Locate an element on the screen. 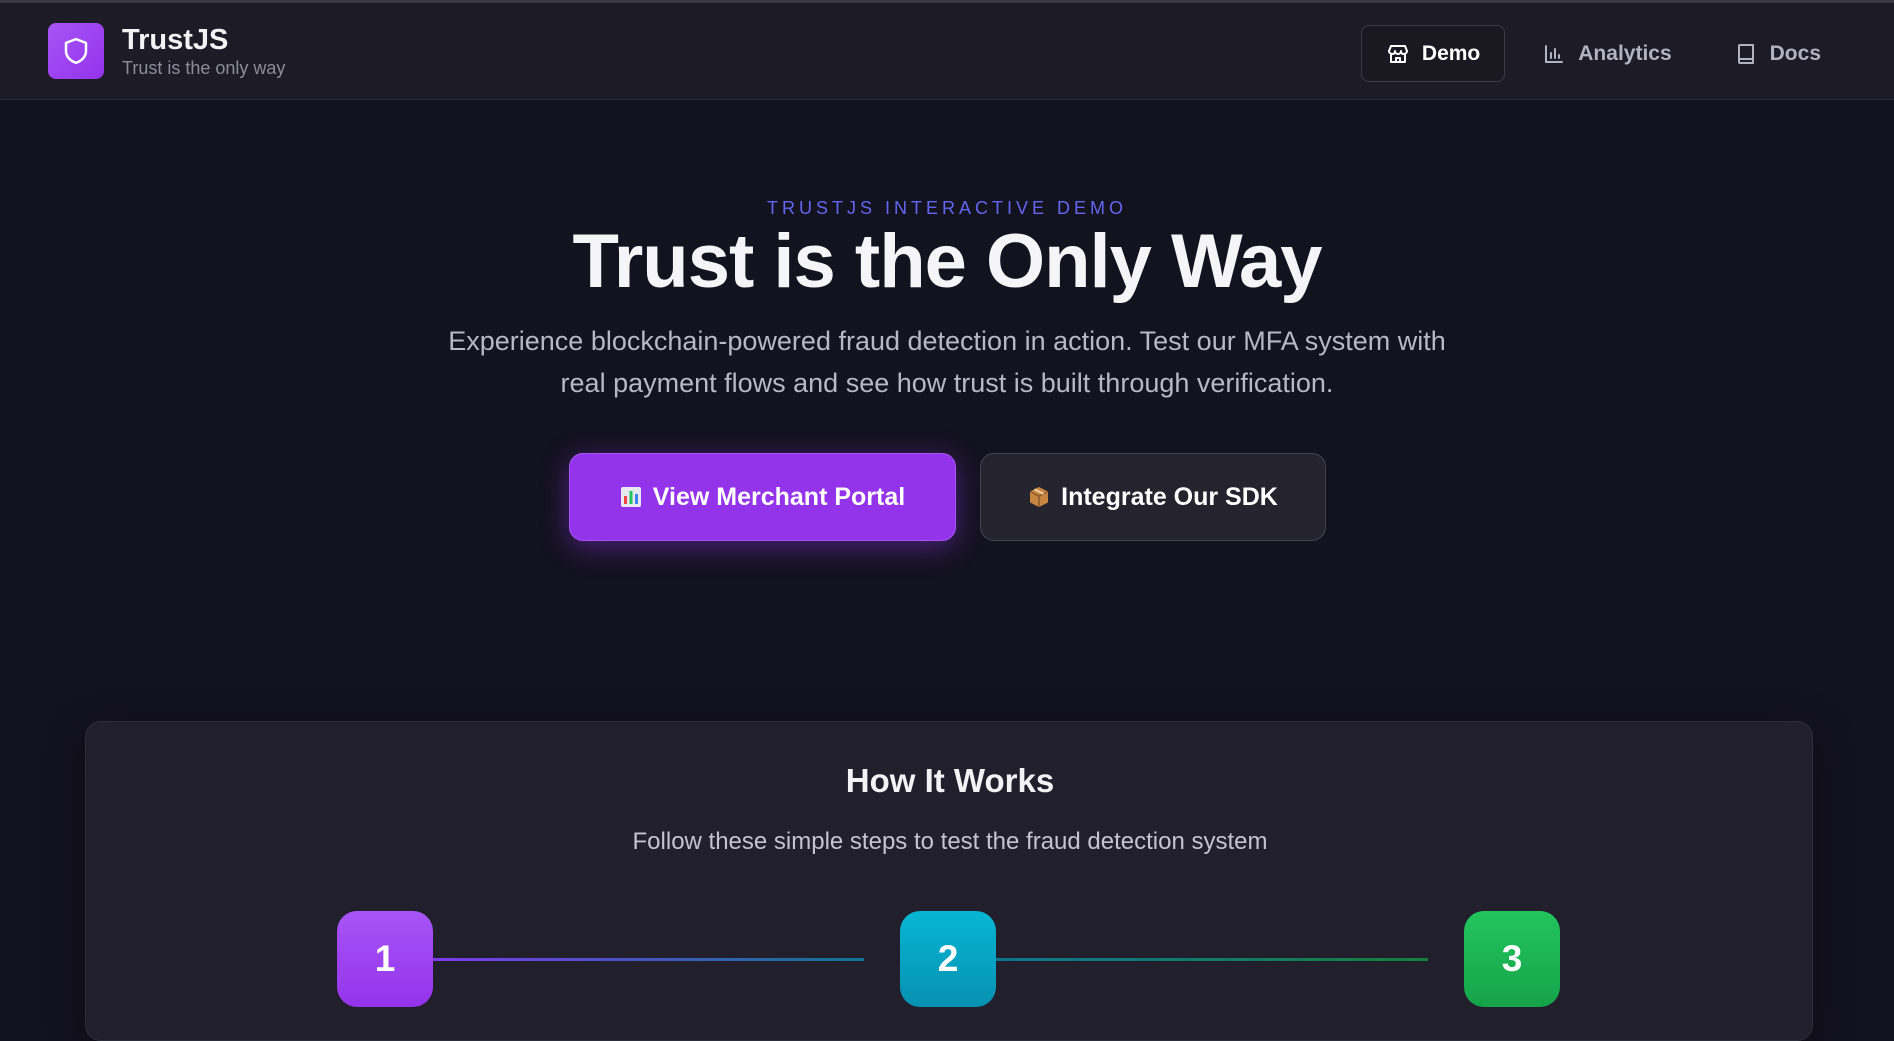  hero-cta-row: View Merchant Portal Integrate Our SDK is located at coordinates (947, 497).